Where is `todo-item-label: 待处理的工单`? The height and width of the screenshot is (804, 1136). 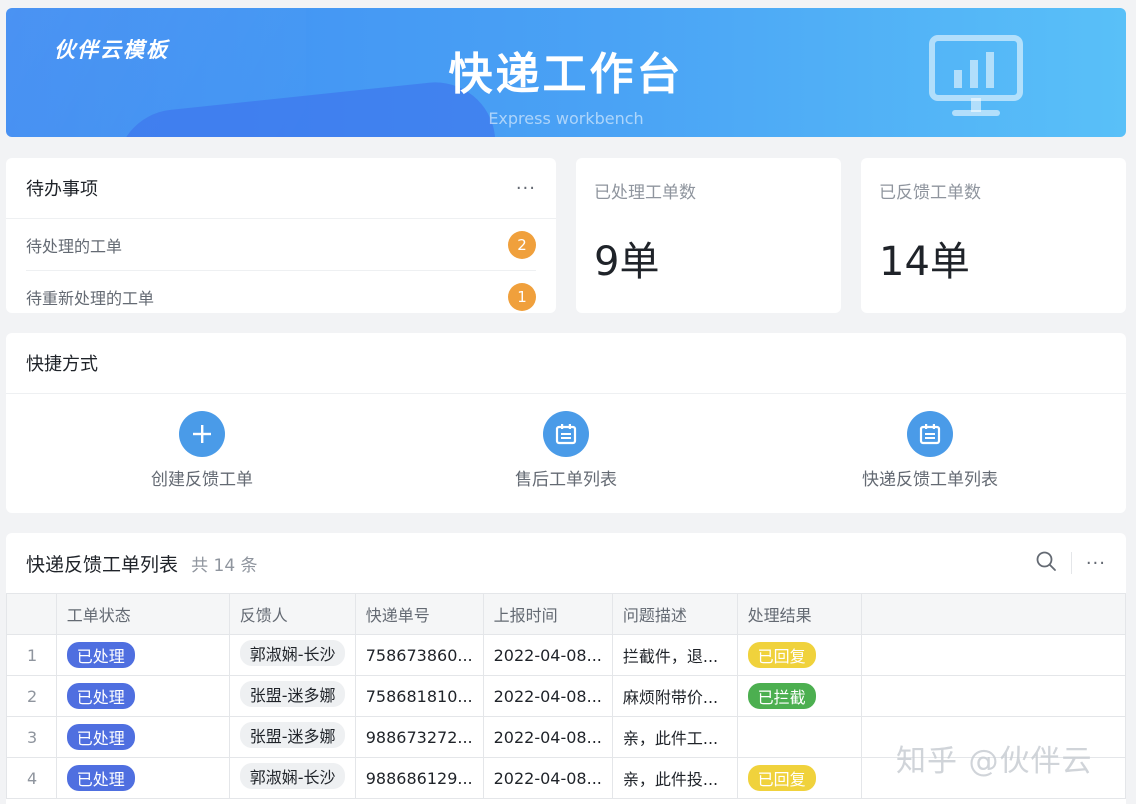 todo-item-label: 待处理的工单 is located at coordinates (74, 246).